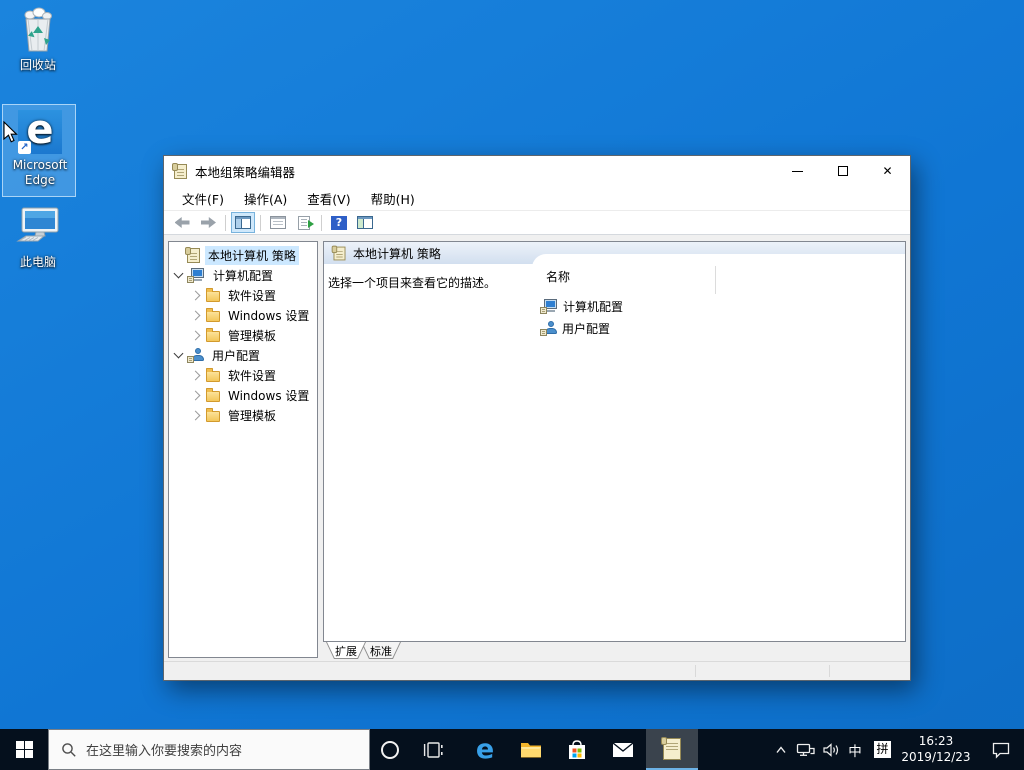  What do you see at coordinates (381, 650) in the screenshot?
I see `tab-standard: 标准` at bounding box center [381, 650].